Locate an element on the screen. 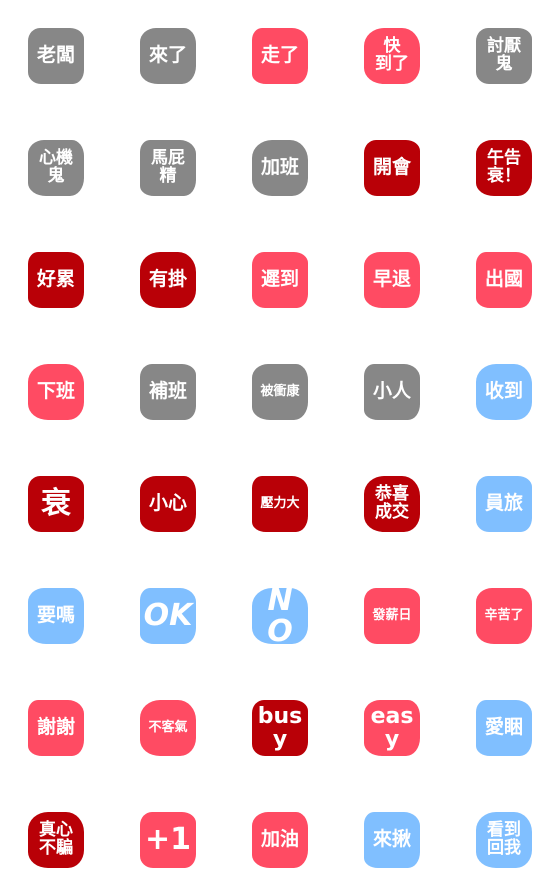 This screenshot has height=896, width=560. sticker-tile: +1 is located at coordinates (168, 840).